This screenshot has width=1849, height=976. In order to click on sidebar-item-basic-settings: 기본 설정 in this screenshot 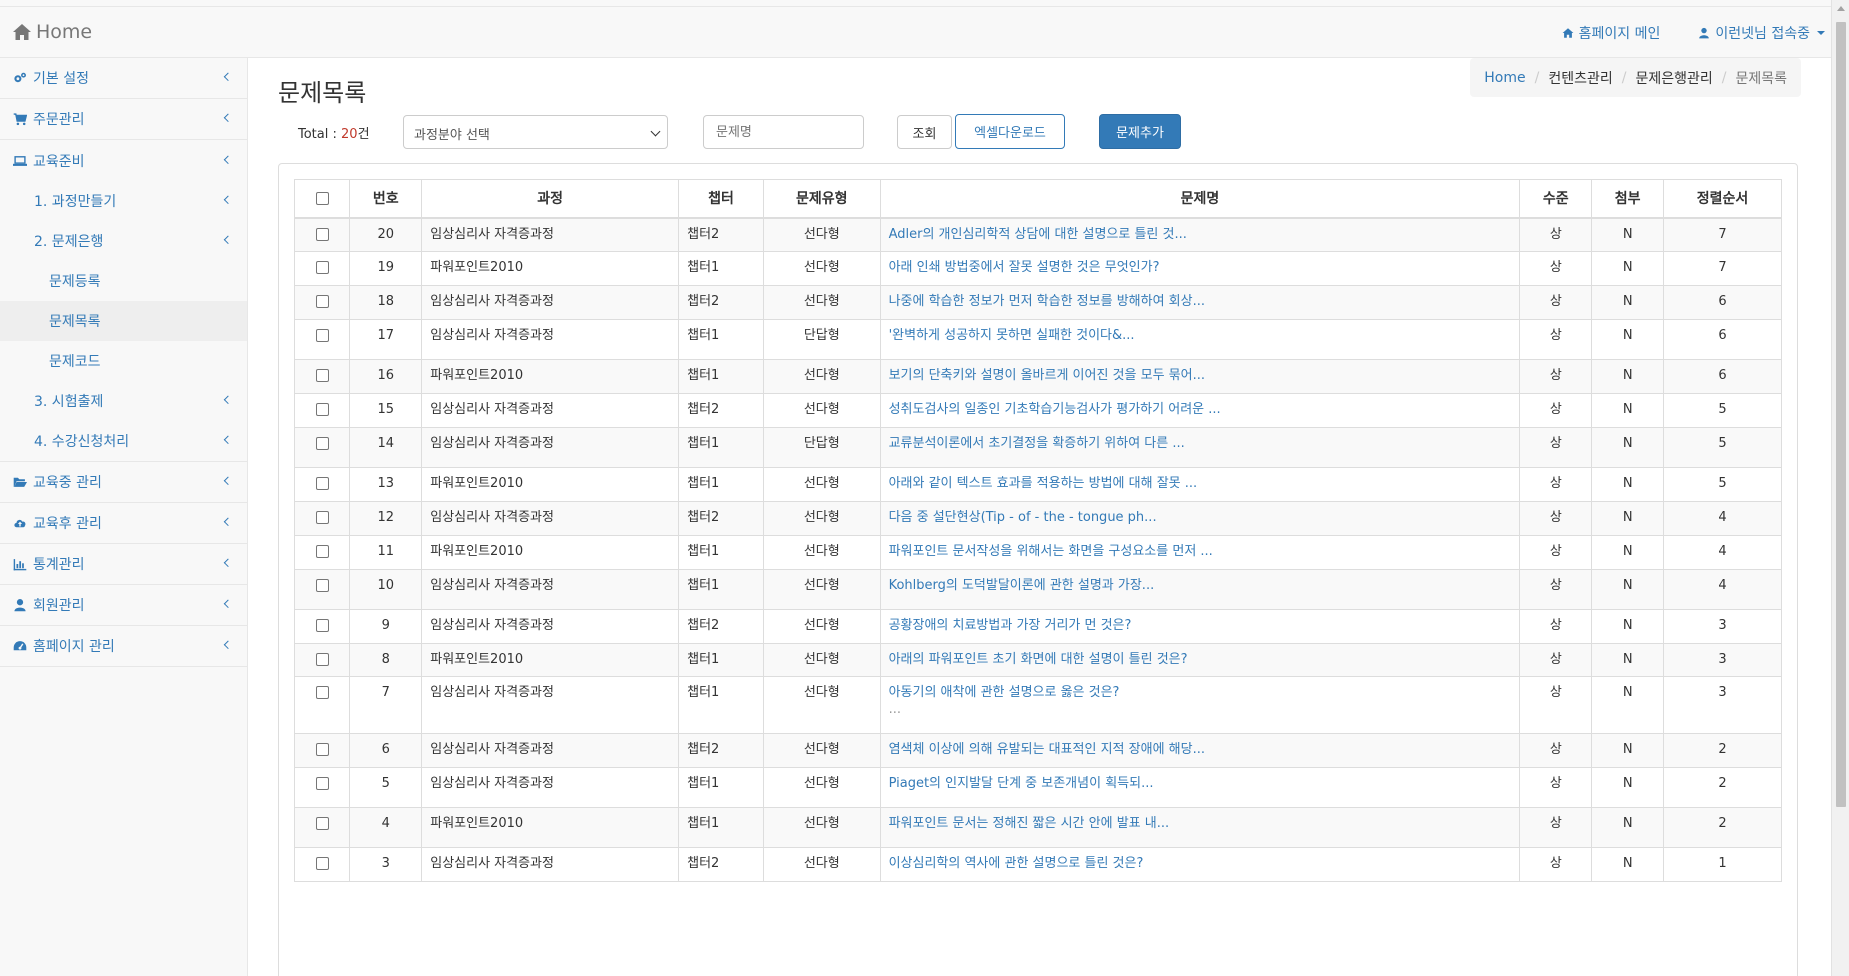, I will do `click(123, 78)`.